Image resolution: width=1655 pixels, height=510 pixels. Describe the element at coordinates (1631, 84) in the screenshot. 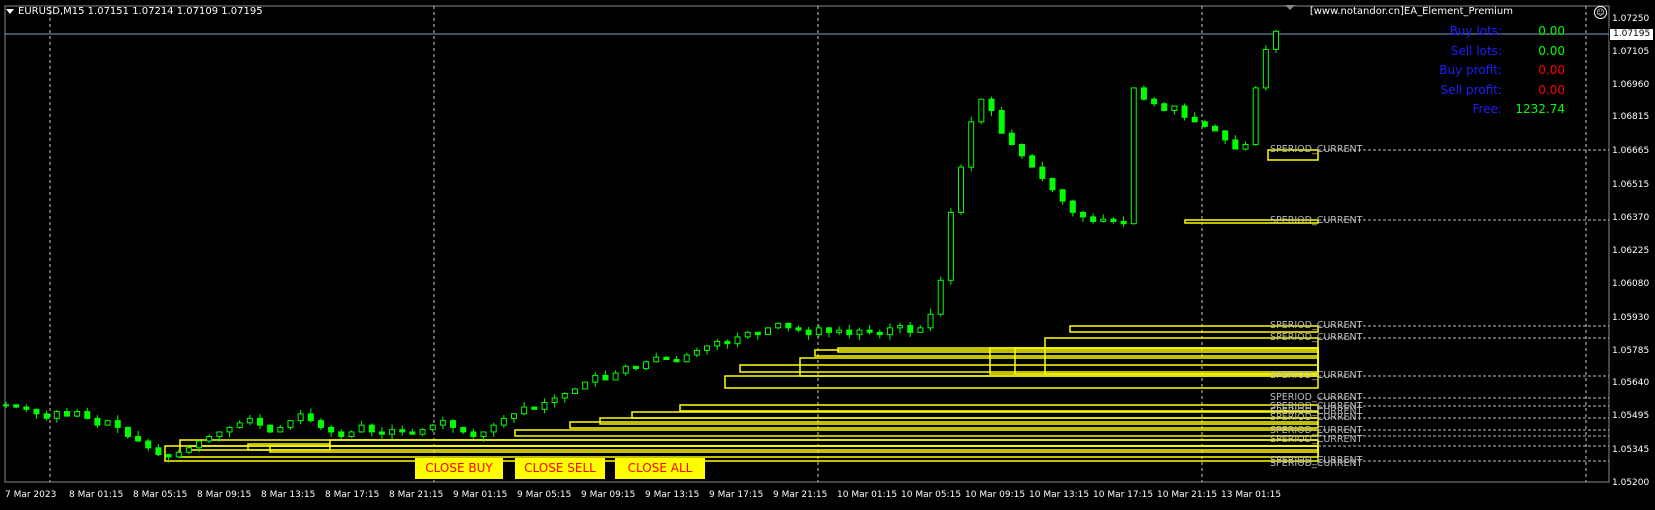

I see `price-tick-label: 1.06960` at that location.